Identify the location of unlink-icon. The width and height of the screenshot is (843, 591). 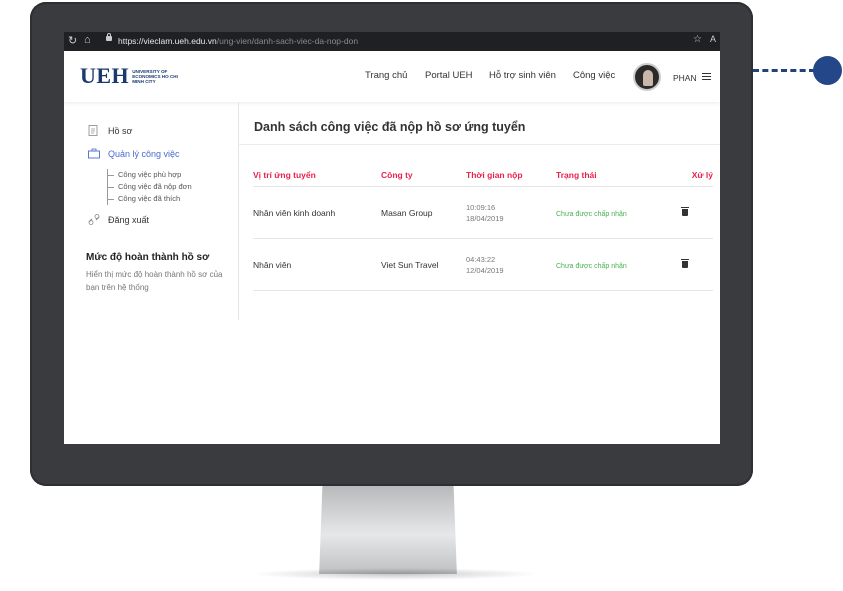
(94, 219).